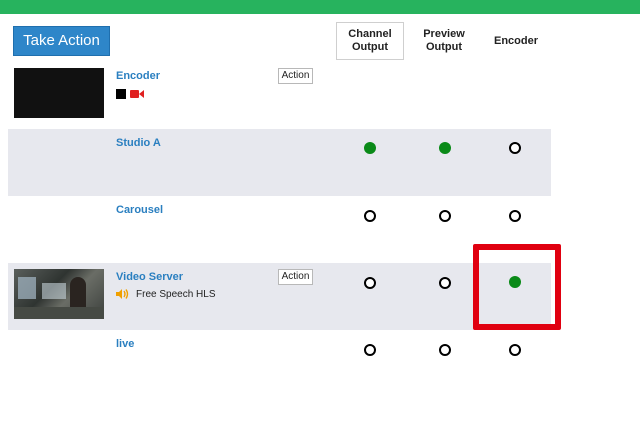 Image resolution: width=640 pixels, height=425 pixels. What do you see at coordinates (515, 216) in the screenshot?
I see `radio-carousel-encoder` at bounding box center [515, 216].